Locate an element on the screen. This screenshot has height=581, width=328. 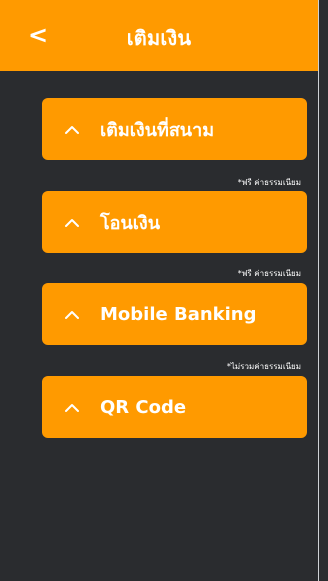
header-bar: < เติมเงิน is located at coordinates (159, 35).